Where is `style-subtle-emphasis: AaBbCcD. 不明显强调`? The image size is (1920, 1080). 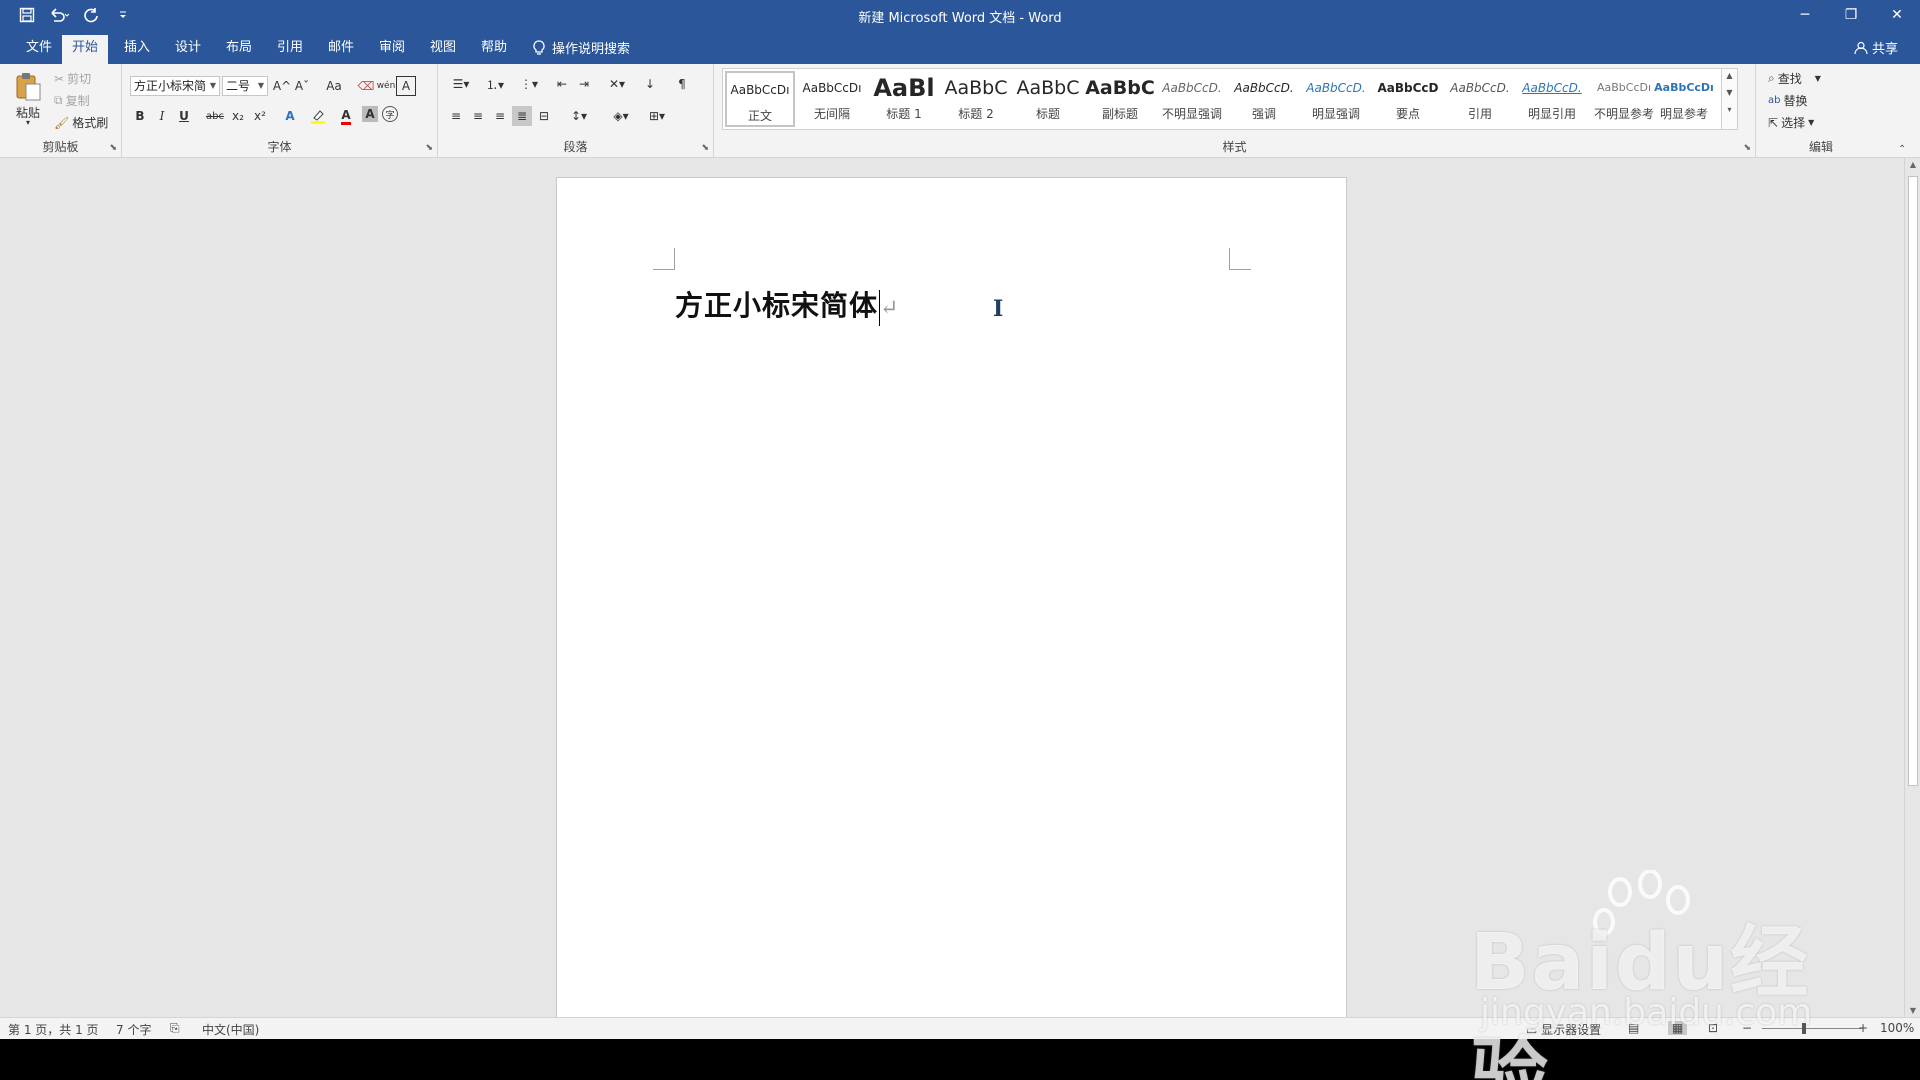 style-subtle-emphasis: AaBbCcD. 不明显强调 is located at coordinates (1192, 99).